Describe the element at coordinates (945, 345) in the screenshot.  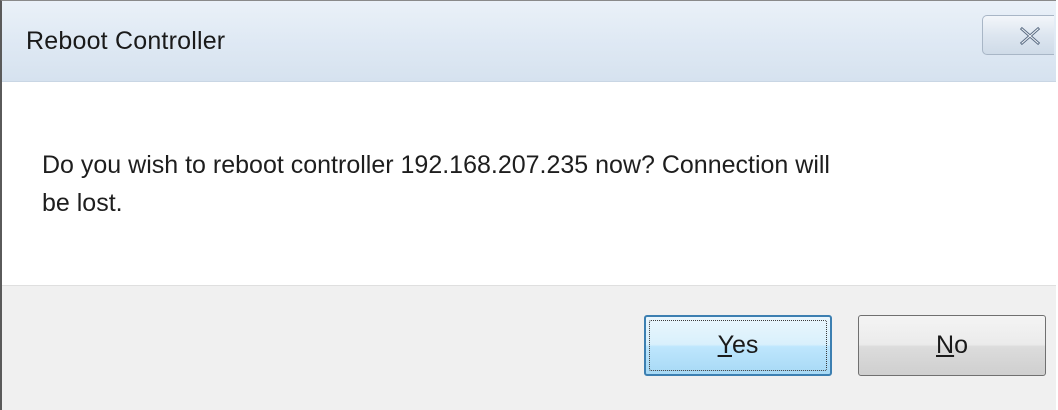
I see `no-mnemonic: N` at that location.